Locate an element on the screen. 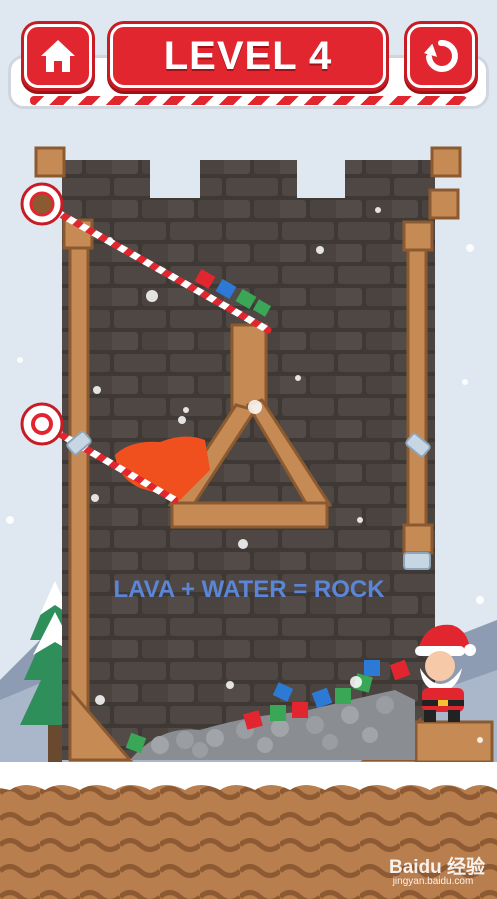 The width and height of the screenshot is (497, 899). level-title-text: LEVEL 4 is located at coordinates (248, 55).